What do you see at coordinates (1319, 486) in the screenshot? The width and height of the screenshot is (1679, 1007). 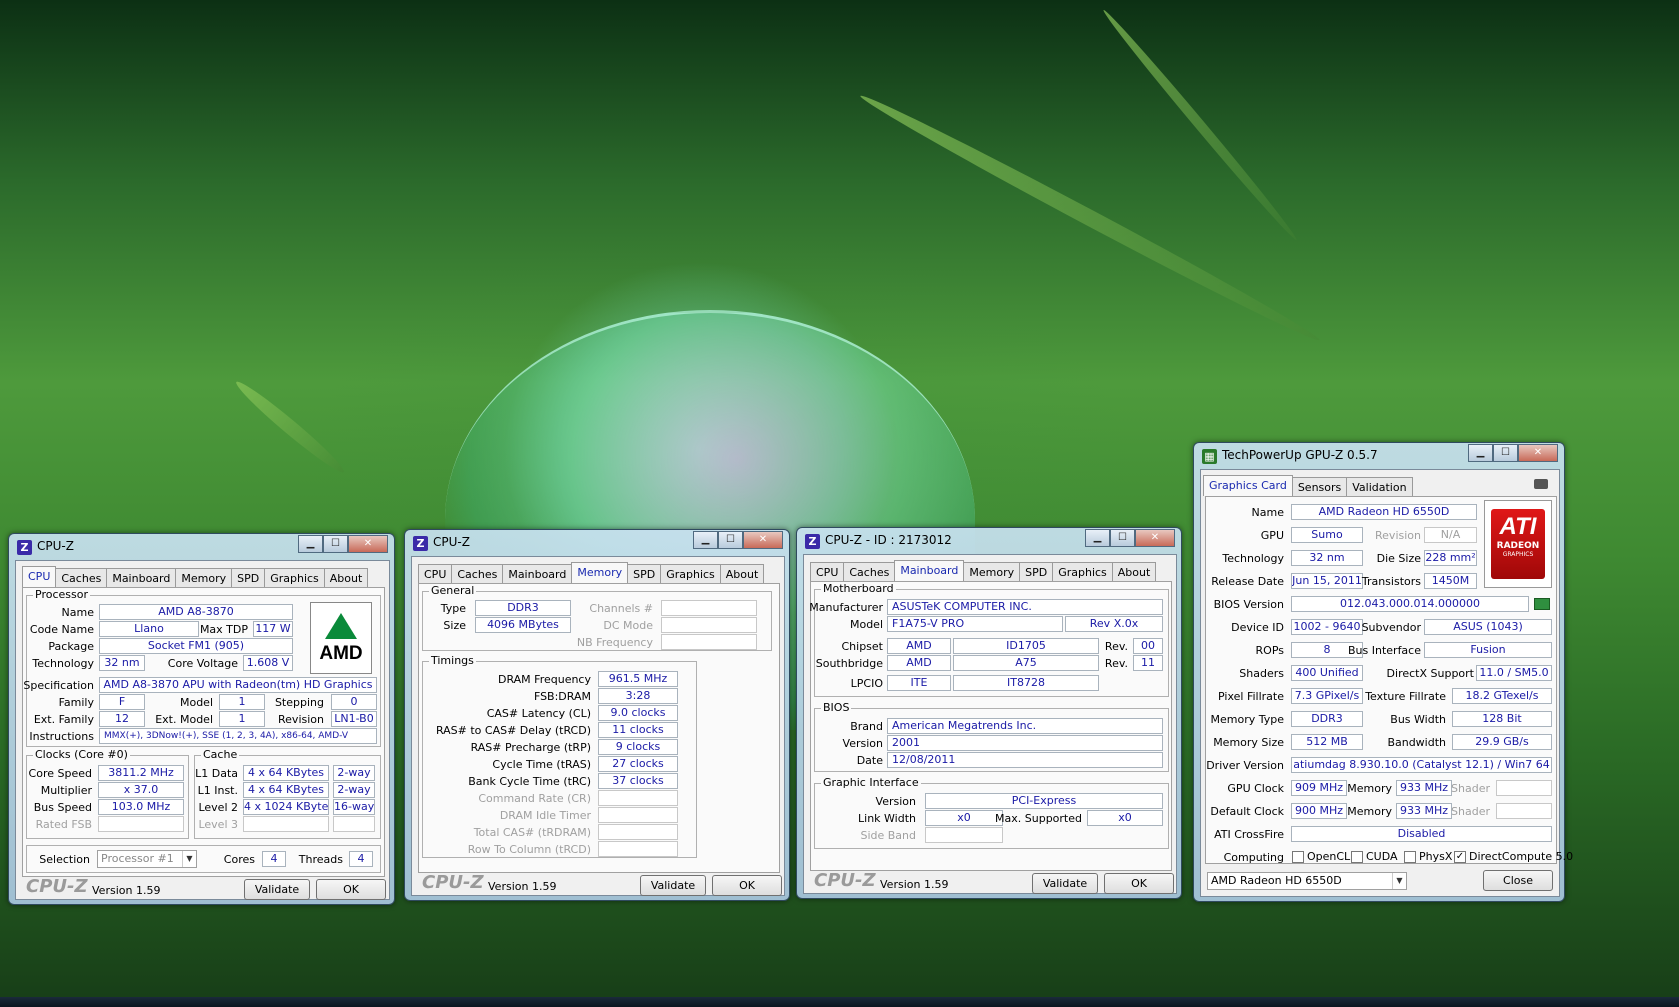 I see `tab-sensors: Sensors` at bounding box center [1319, 486].